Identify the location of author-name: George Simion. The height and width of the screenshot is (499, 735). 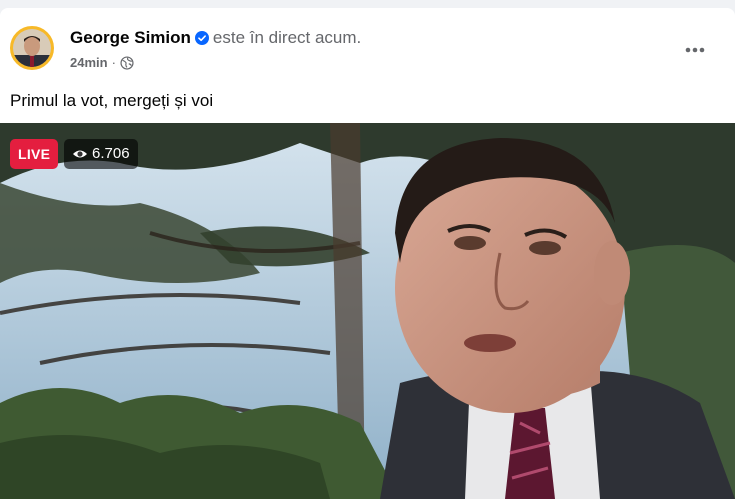
(130, 37).